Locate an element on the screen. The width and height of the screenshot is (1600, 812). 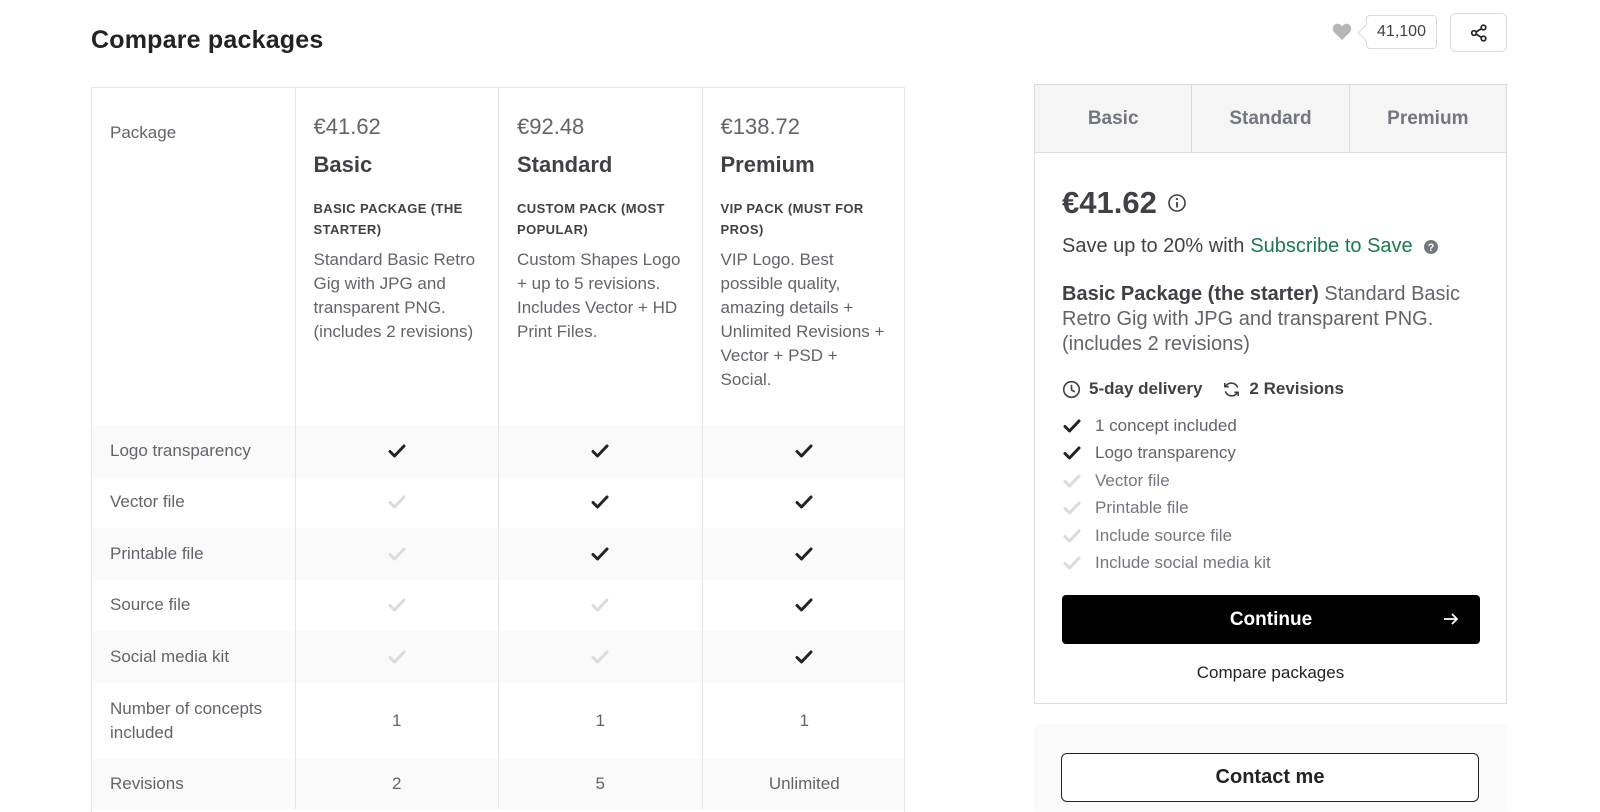
help-icon: ? is located at coordinates (1431, 247).